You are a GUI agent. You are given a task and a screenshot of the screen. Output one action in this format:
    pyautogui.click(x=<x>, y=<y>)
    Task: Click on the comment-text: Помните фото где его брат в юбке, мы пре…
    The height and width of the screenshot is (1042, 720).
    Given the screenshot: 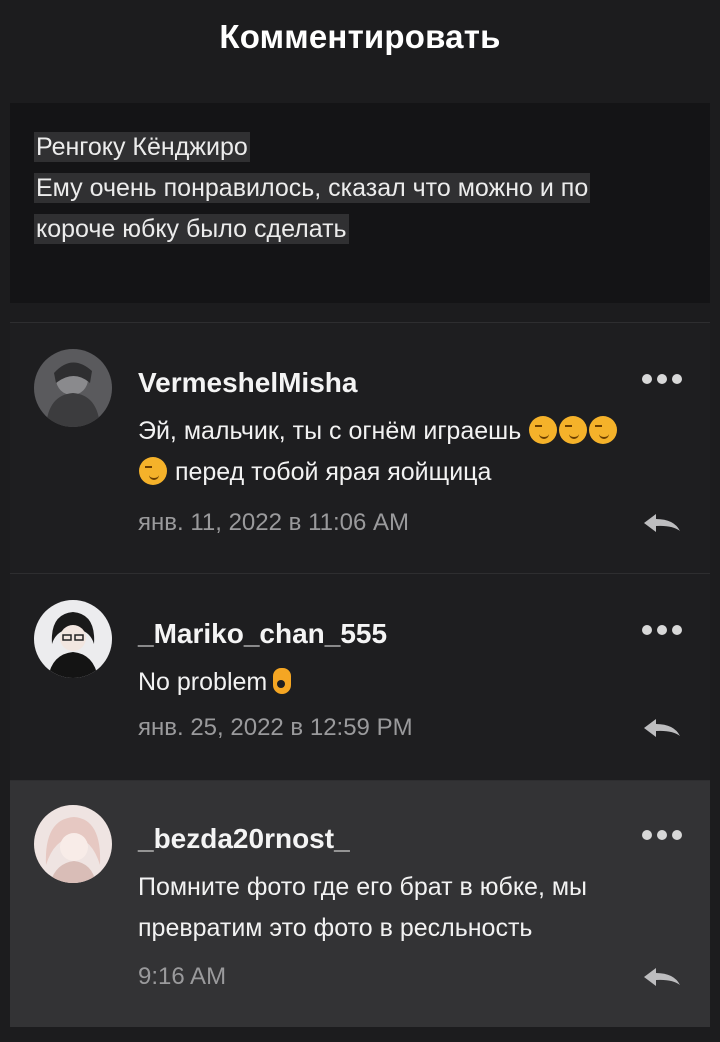 What is the action you would take?
    pyautogui.click(x=418, y=908)
    